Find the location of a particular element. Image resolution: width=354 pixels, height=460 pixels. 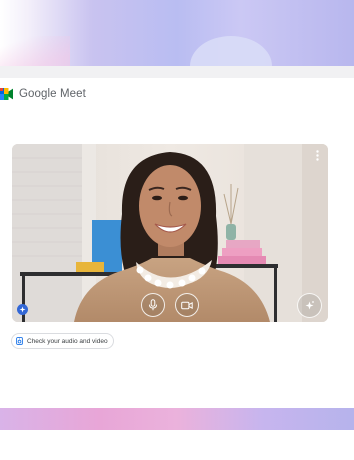

app-name: Google Meet is located at coordinates (52, 94).